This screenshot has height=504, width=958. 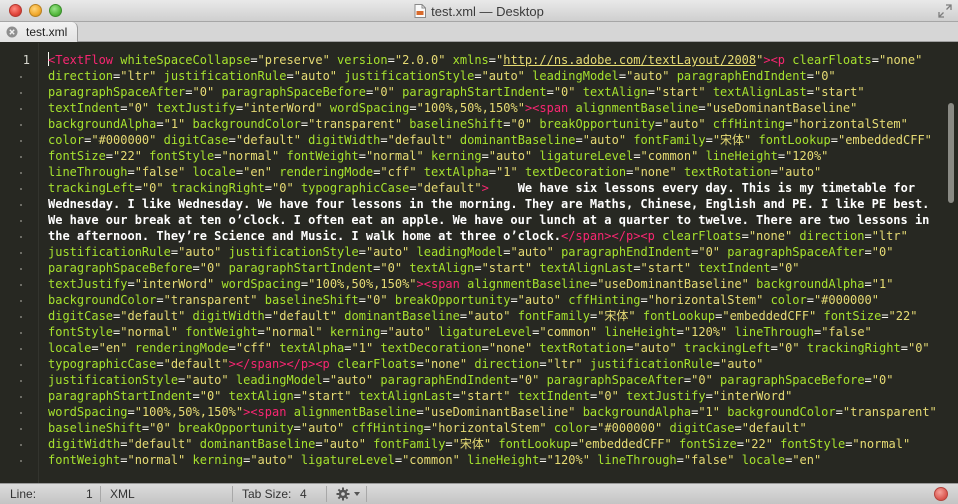 I want to click on code-token: digitWidth, so click(x=228, y=316).